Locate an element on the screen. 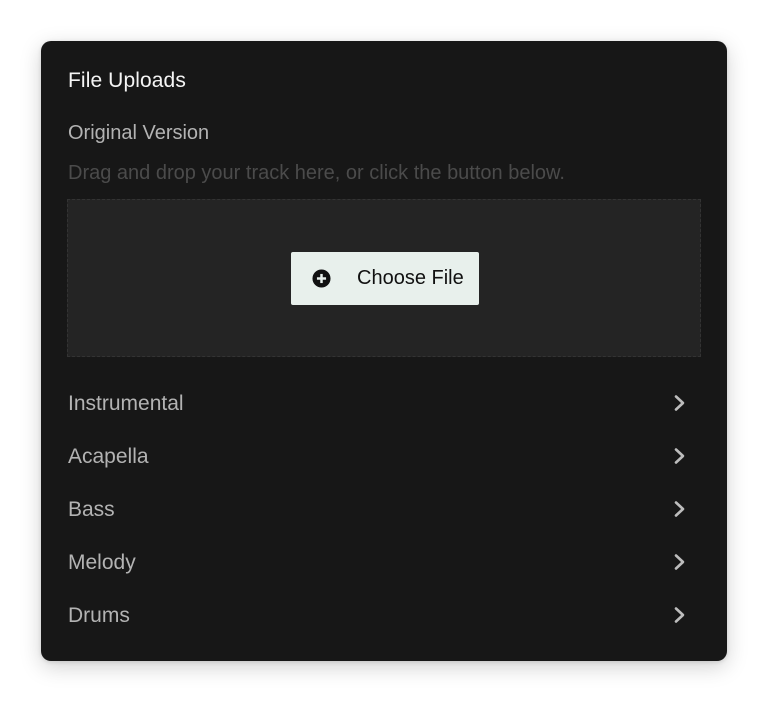  choose-file-button: Choose File is located at coordinates (385, 278).